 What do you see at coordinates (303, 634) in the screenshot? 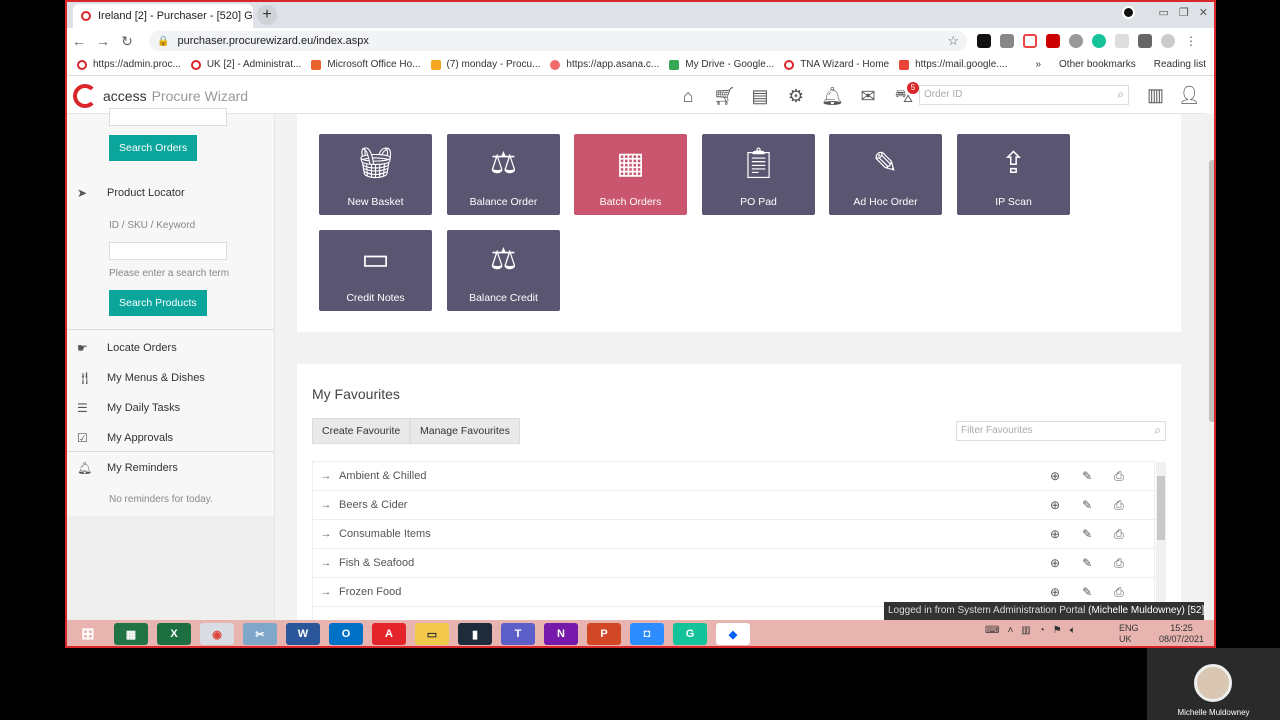
I see `word-icon: W` at bounding box center [303, 634].